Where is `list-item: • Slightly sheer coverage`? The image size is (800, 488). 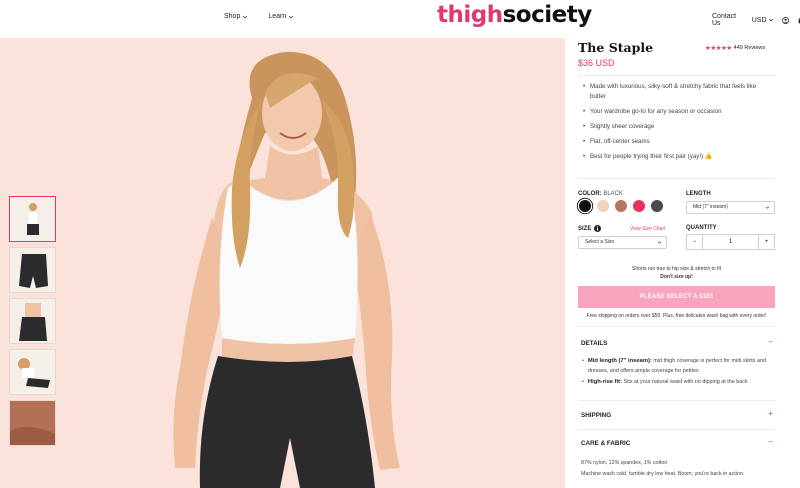
list-item: • Slightly sheer coverage is located at coordinates (619, 126).